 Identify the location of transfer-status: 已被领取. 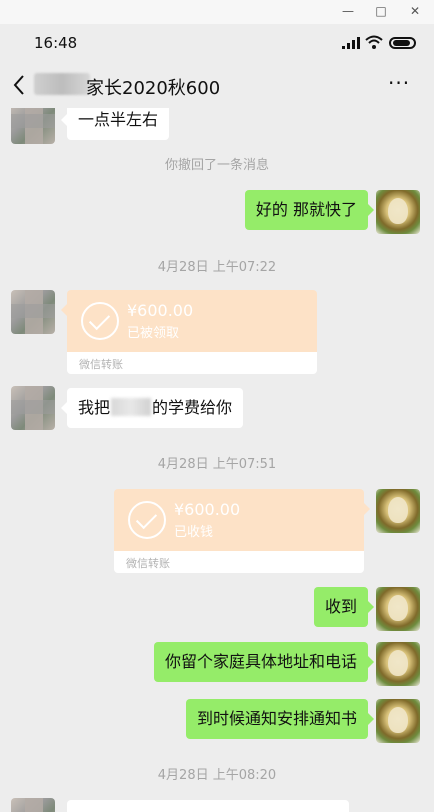
(153, 333).